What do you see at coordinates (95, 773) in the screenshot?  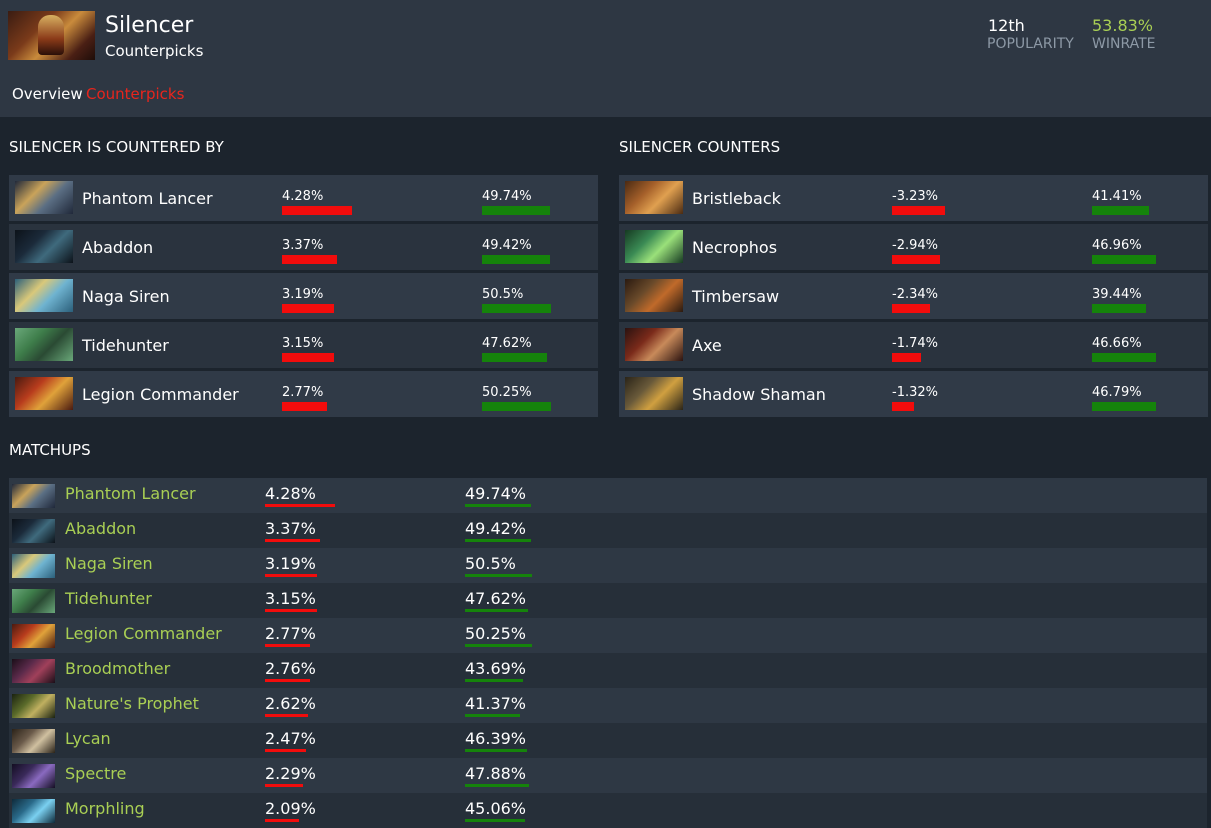 I see `hero-link: Spectre` at bounding box center [95, 773].